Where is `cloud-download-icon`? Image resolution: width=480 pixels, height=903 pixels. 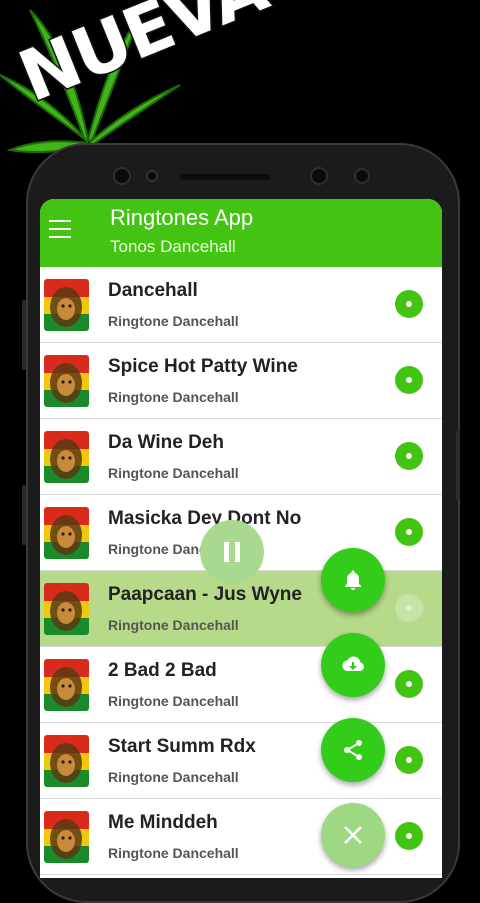 cloud-download-icon is located at coordinates (353, 663).